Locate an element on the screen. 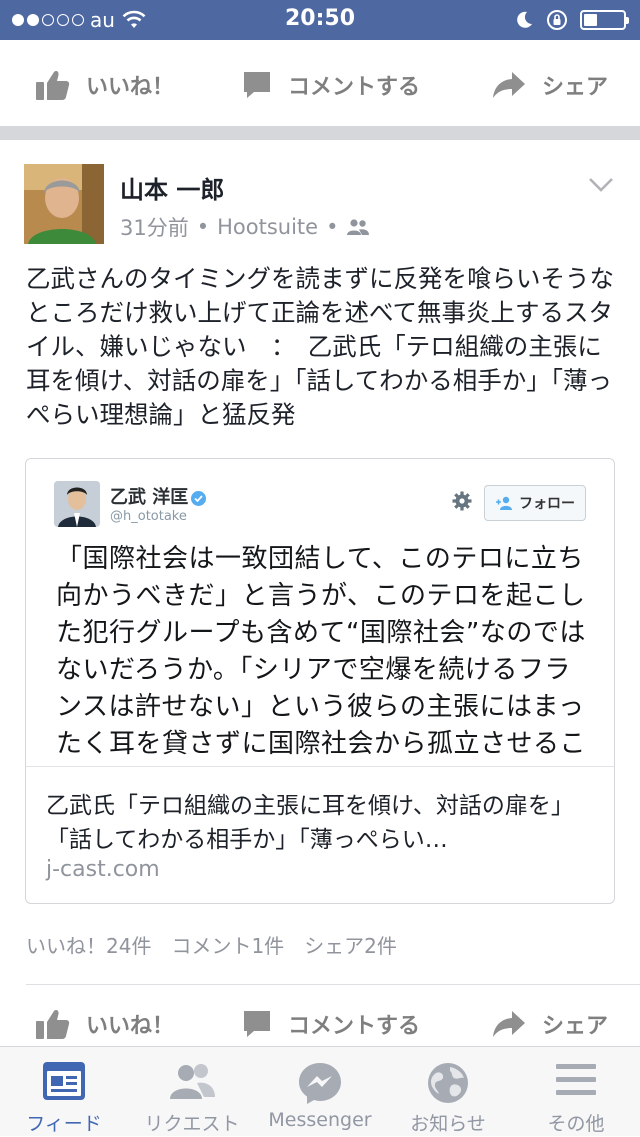  verified-badge-icon is located at coordinates (199, 498).